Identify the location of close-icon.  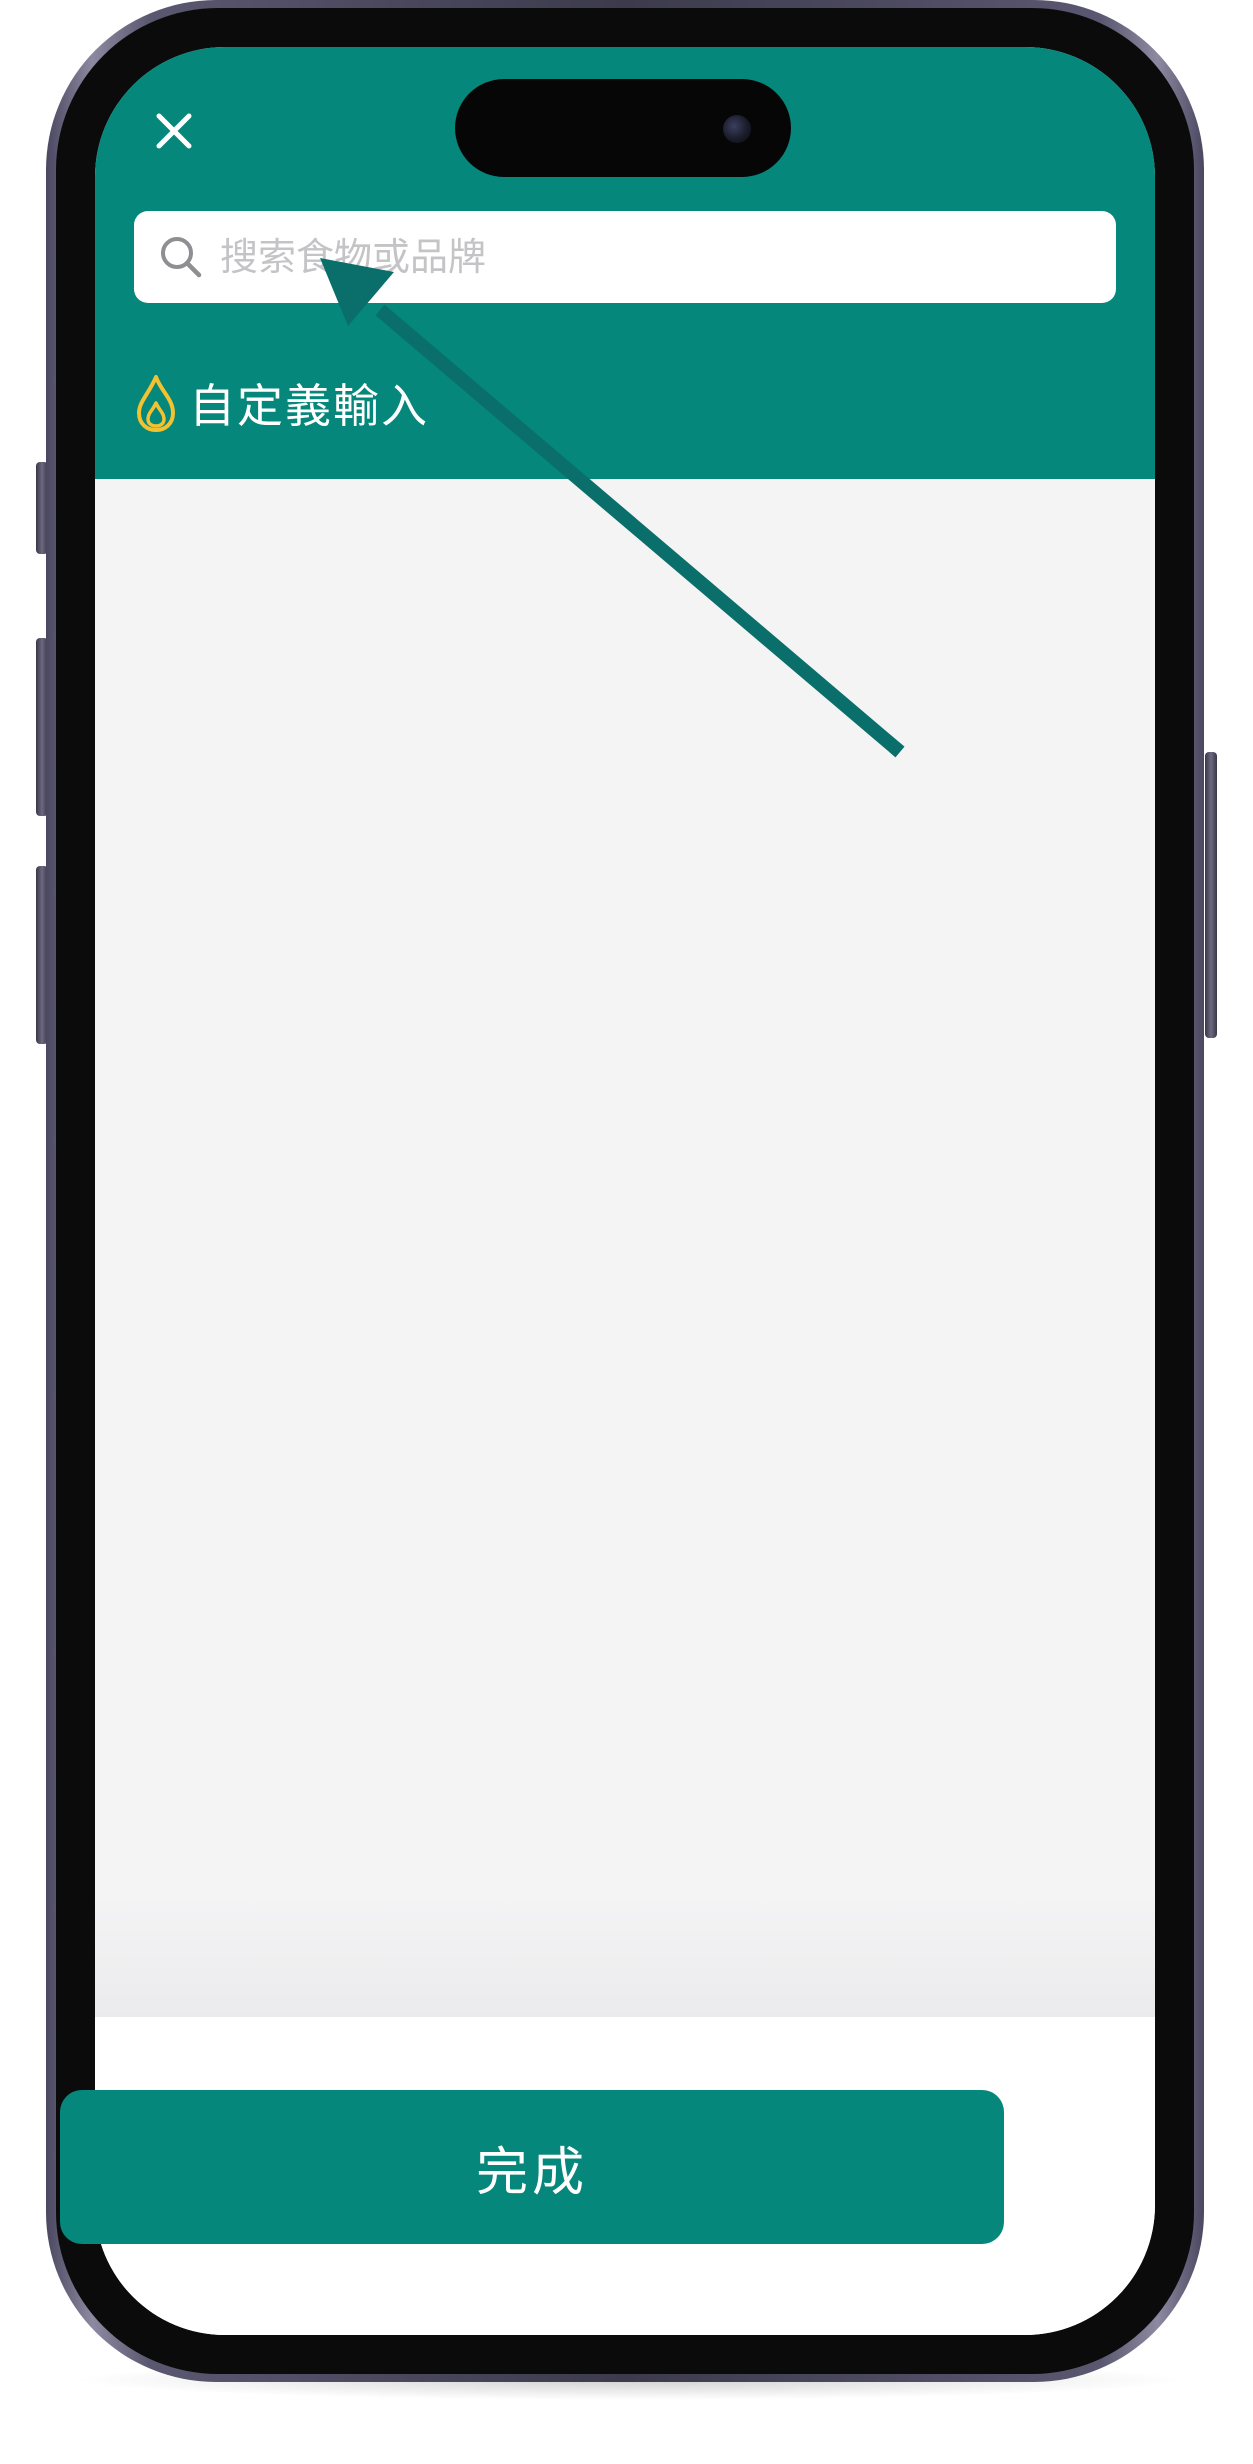
(174, 131).